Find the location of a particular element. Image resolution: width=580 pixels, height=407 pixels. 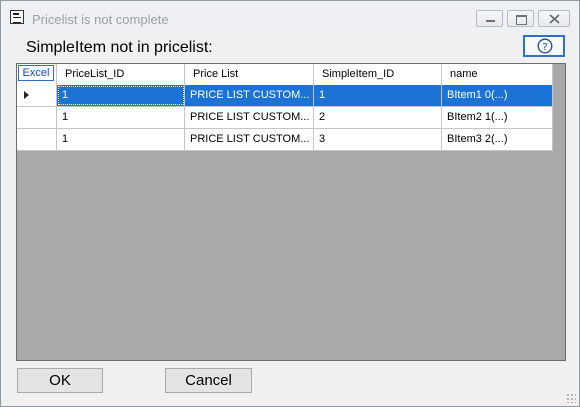

cell-name: BItem2 1(...) is located at coordinates (497, 117).